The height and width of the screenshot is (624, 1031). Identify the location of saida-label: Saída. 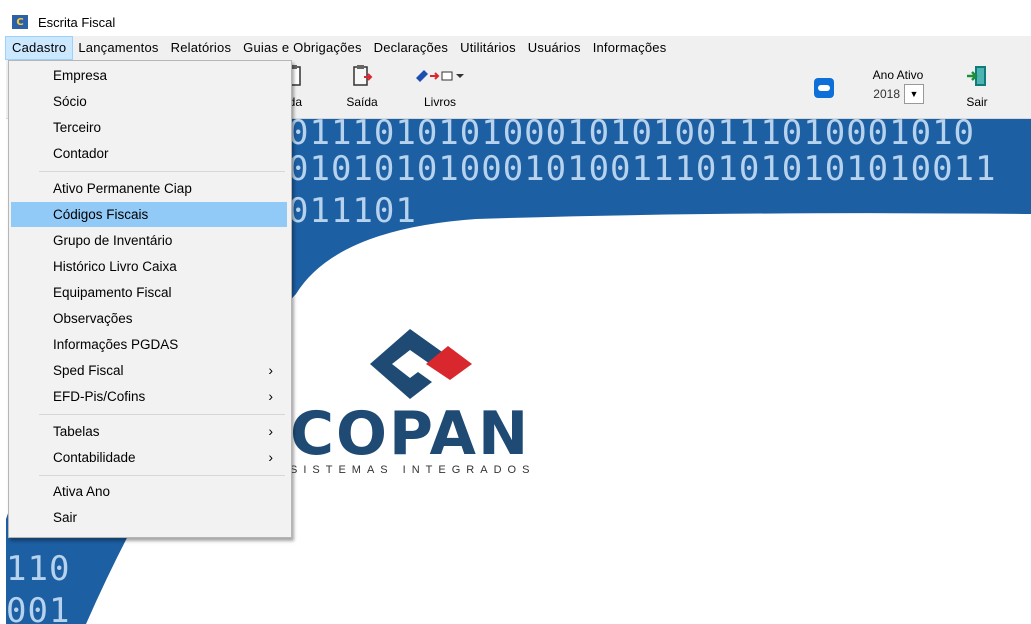
(362, 102).